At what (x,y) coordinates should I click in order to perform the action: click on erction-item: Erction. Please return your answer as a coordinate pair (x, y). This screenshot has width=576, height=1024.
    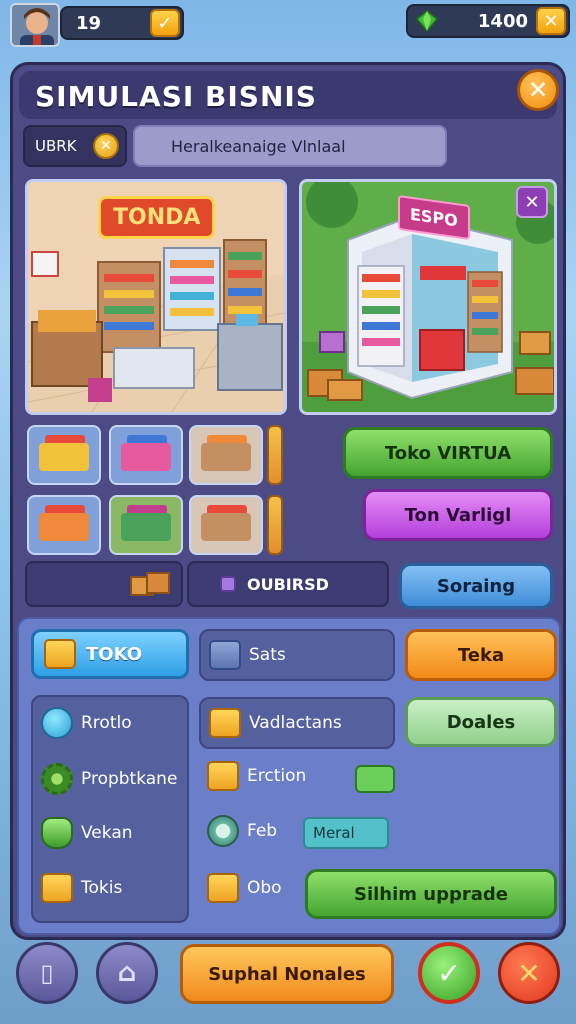
    Looking at the image, I should click on (256, 776).